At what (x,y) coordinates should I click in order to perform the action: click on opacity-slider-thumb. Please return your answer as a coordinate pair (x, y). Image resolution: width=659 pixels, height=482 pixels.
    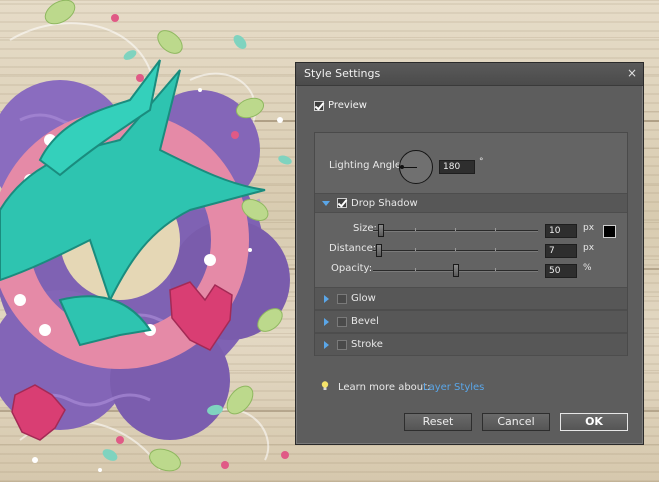
    Looking at the image, I should click on (455, 270).